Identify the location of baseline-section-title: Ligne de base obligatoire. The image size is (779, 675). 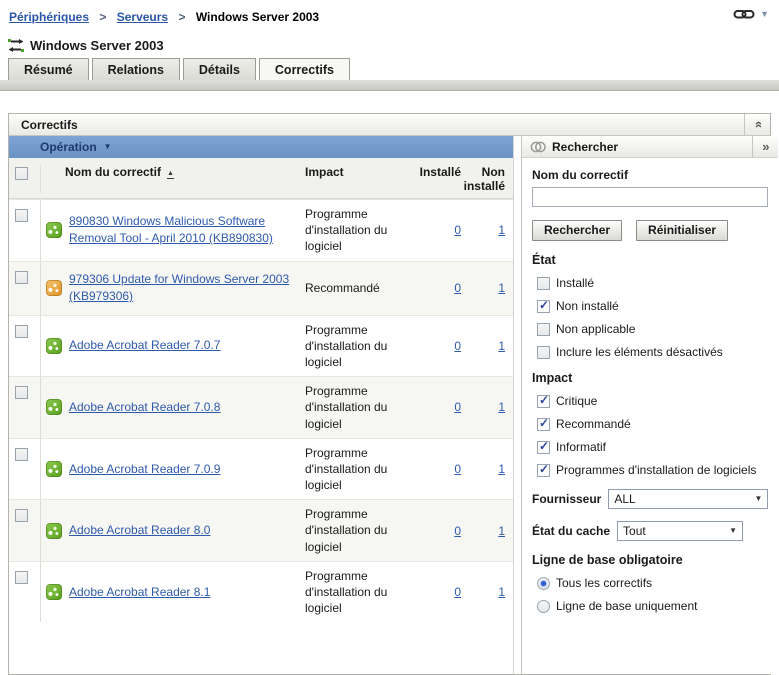
(607, 560).